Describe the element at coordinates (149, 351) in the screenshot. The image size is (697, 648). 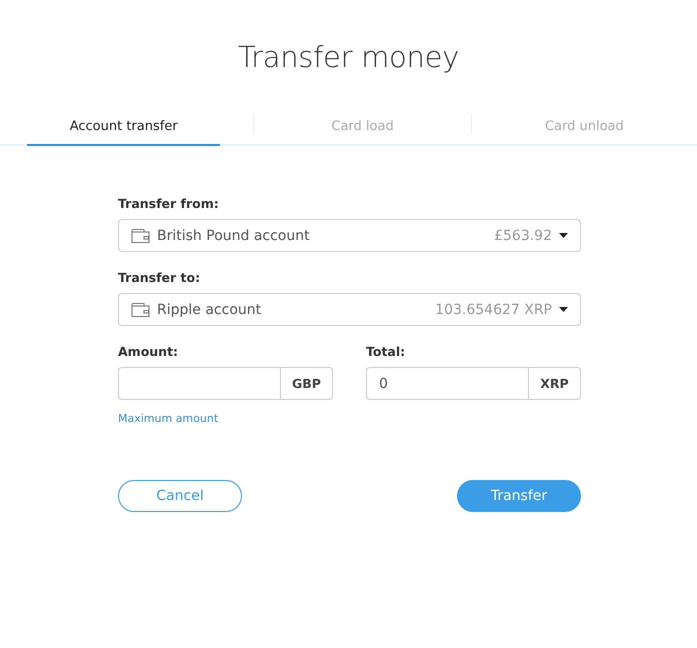
I see `field-label: Amount:` at that location.